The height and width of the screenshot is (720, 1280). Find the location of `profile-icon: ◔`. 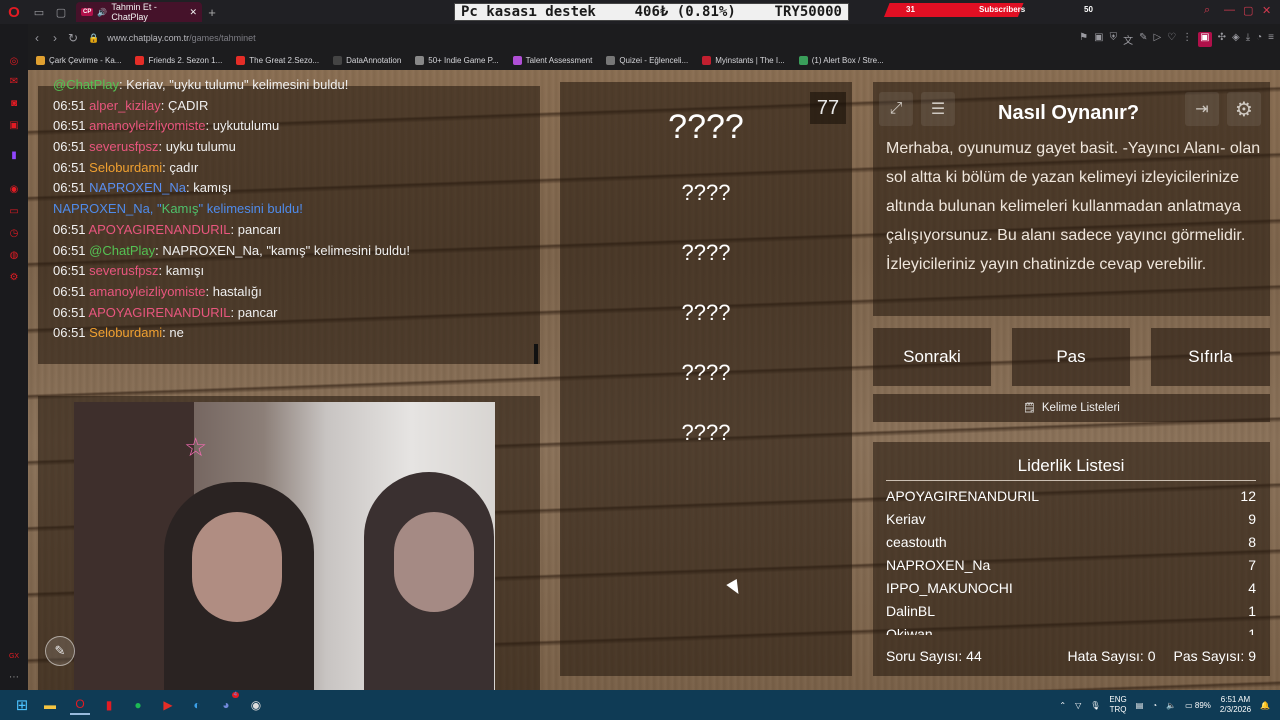

profile-icon: ◔ is located at coordinates (1259, 39).